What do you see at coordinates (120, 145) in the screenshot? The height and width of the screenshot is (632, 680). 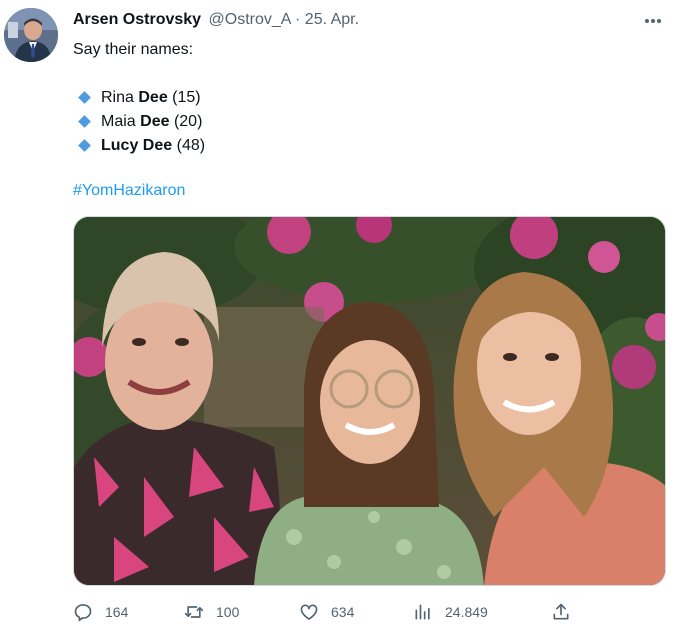 I see `first-name: Lucy` at bounding box center [120, 145].